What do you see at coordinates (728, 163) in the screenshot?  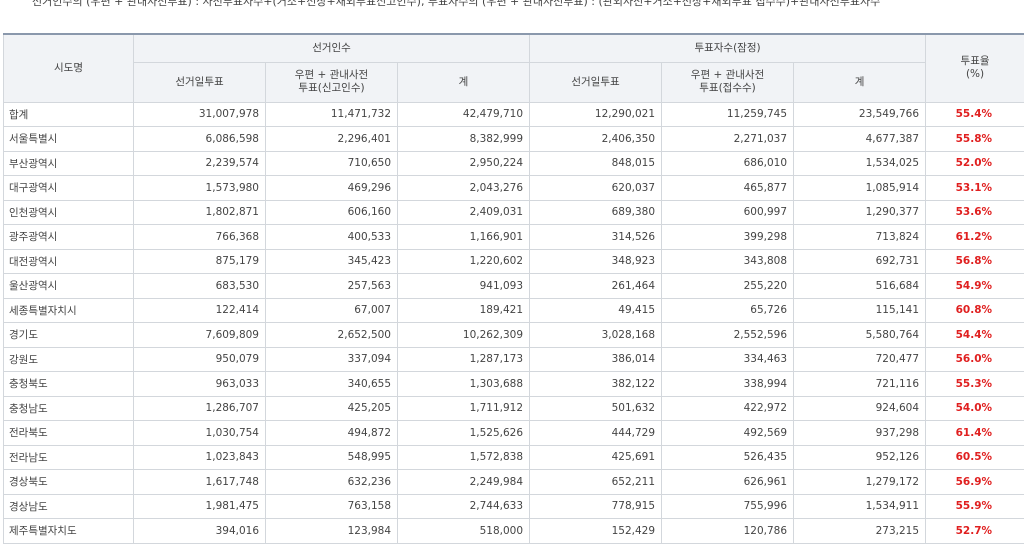 I see `voters-mail-cell: 686,010` at bounding box center [728, 163].